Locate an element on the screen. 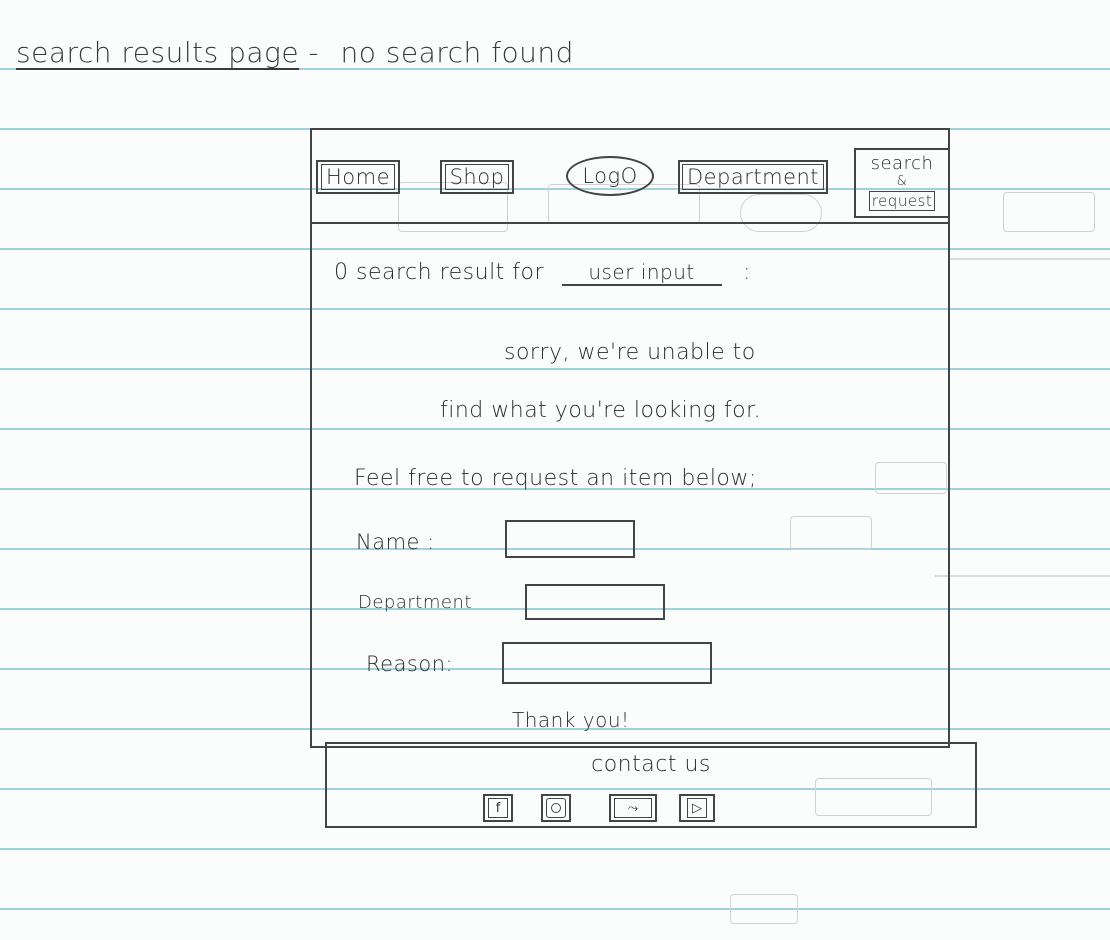 The width and height of the screenshot is (1110, 940). nav-search-label-1: search is located at coordinates (902, 163).